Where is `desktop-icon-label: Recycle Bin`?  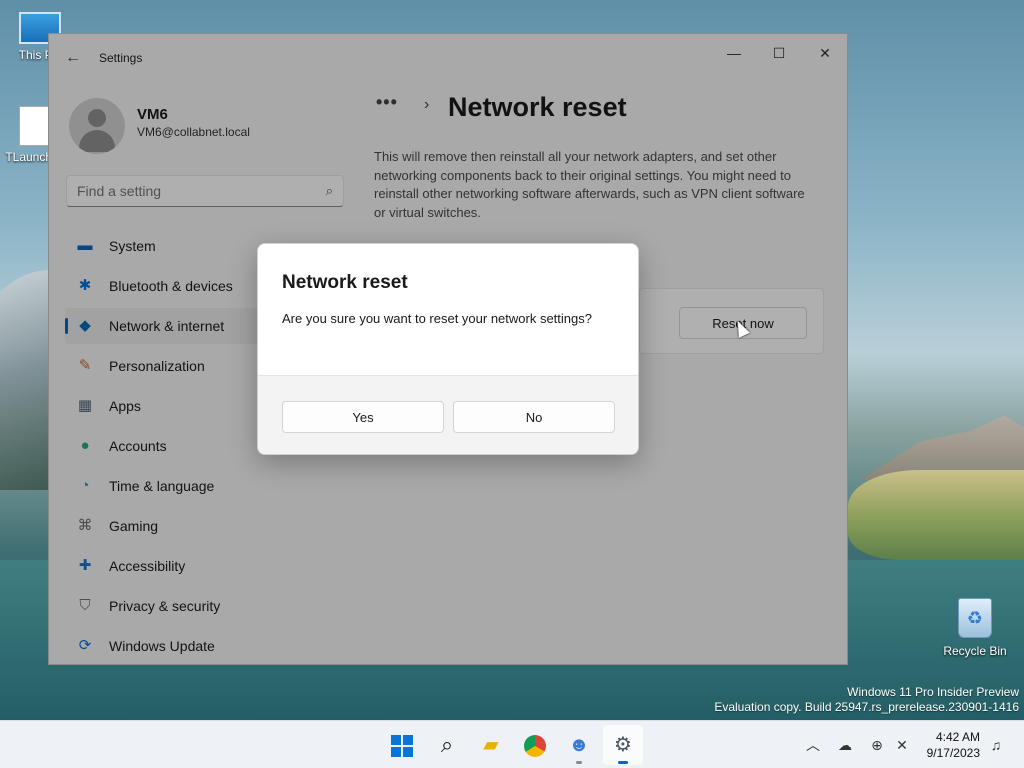
desktop-icon-label: Recycle Bin is located at coordinates (975, 651).